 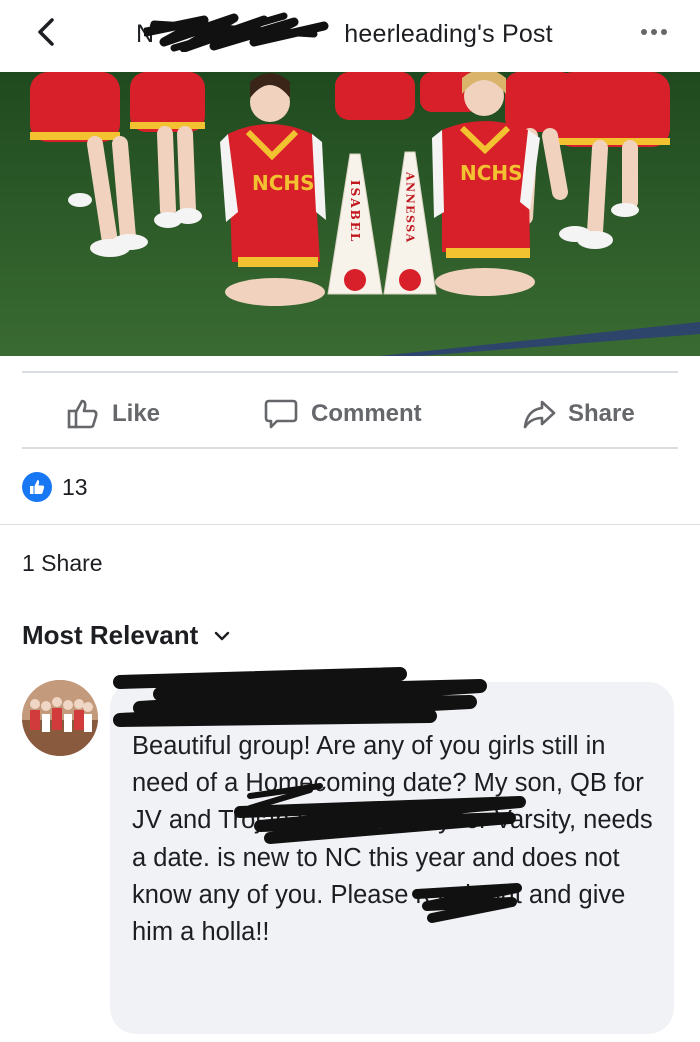 What do you see at coordinates (281, 414) in the screenshot?
I see `comment-icon` at bounding box center [281, 414].